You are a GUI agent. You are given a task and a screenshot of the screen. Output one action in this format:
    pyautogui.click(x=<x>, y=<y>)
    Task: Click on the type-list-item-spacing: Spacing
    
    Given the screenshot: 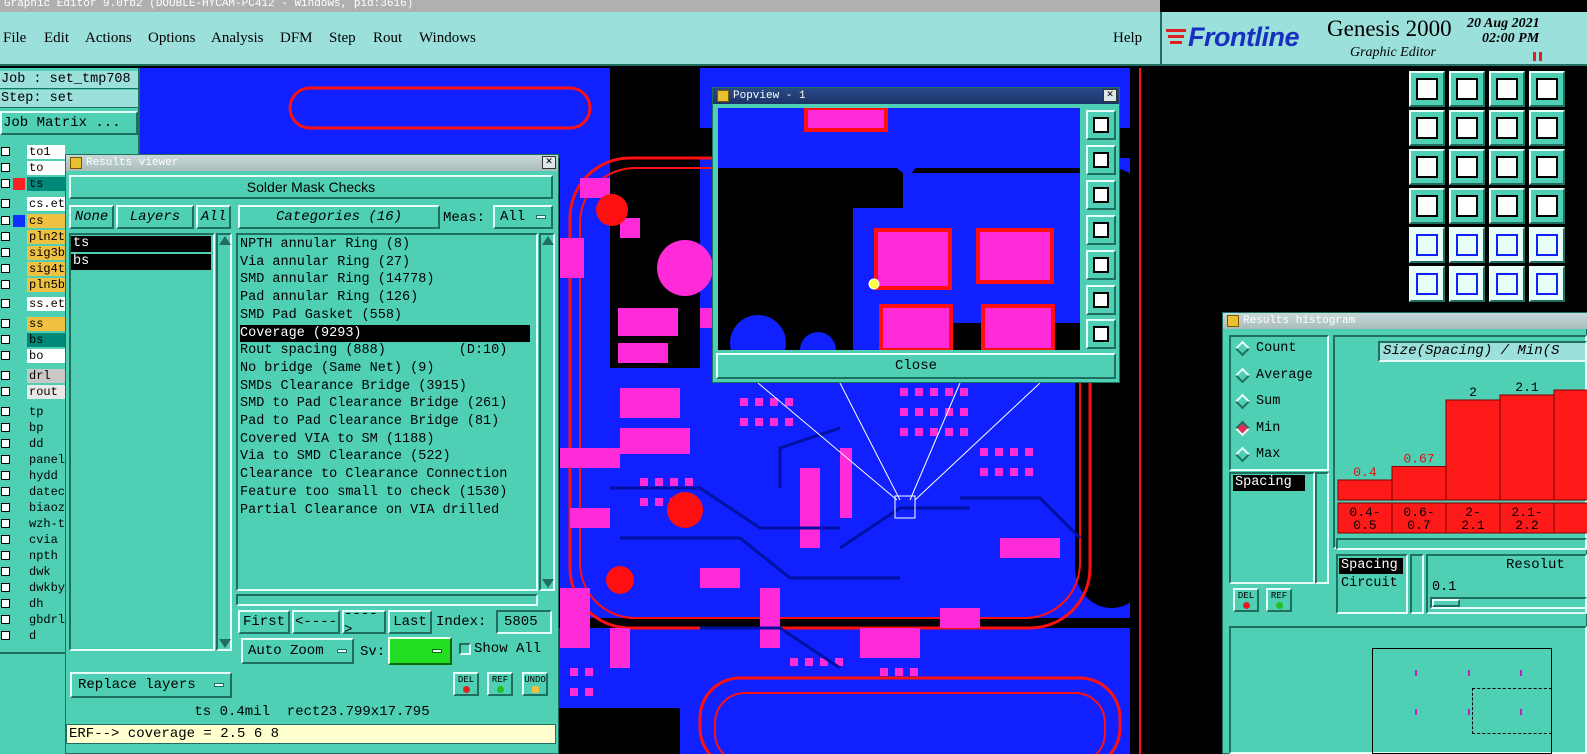 What is the action you would take?
    pyautogui.click(x=1371, y=566)
    